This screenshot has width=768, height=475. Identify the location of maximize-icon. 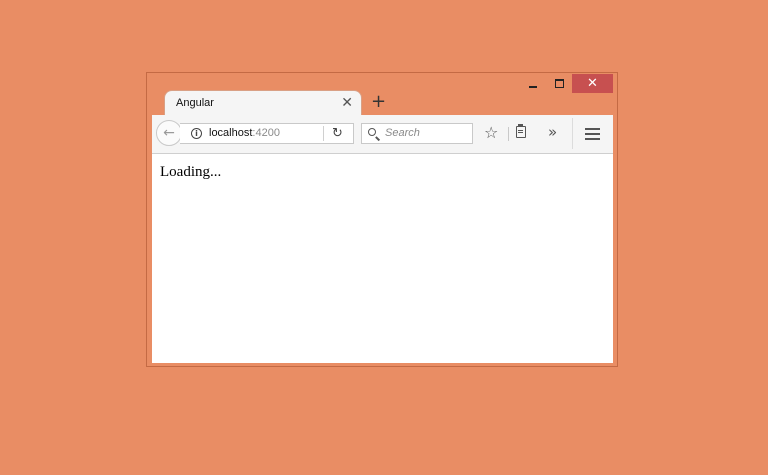
(559, 83).